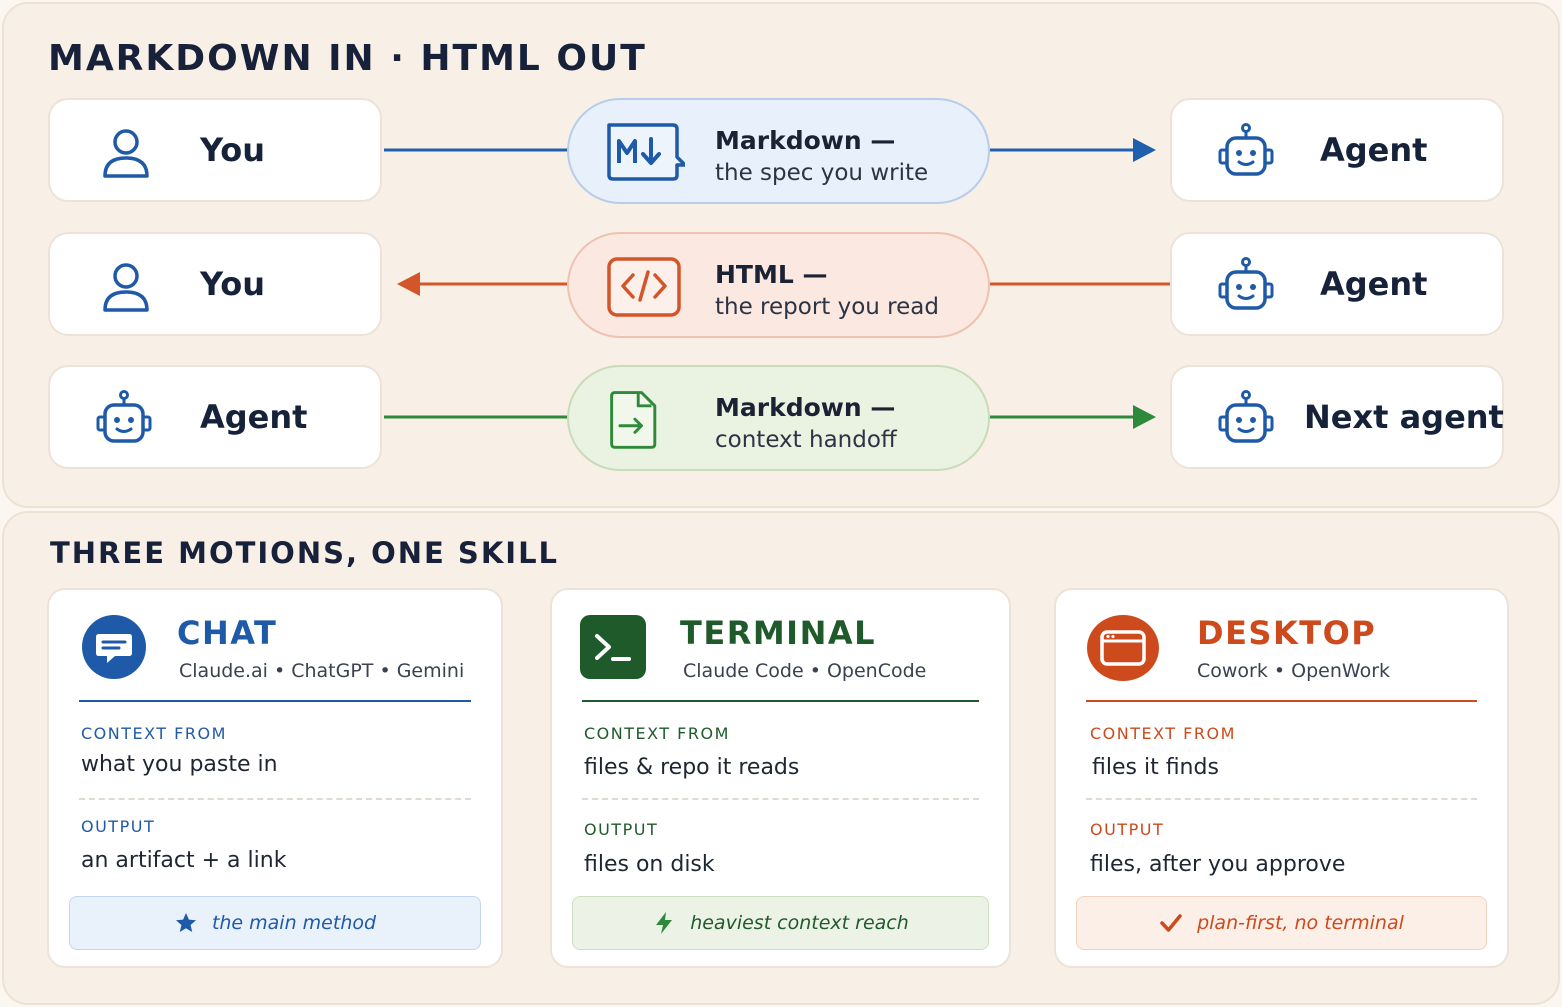 The width and height of the screenshot is (1562, 1007). I want to click on terminal-icon, so click(613, 647).